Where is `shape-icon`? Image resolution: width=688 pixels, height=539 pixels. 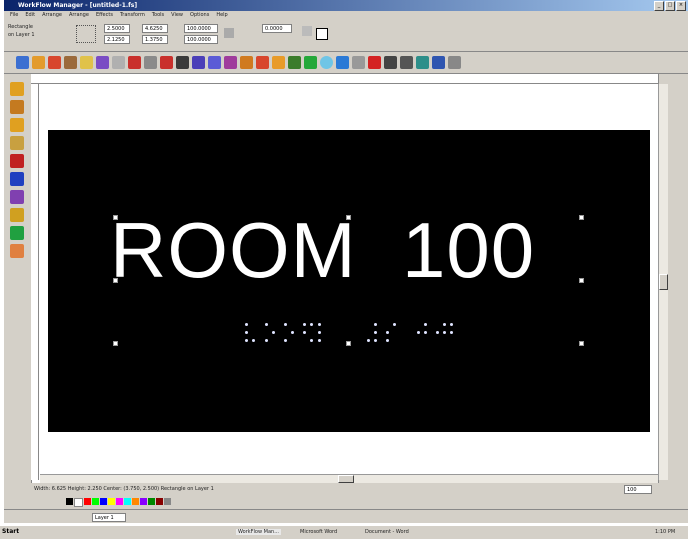
shape-icon is located at coordinates (230, 62).